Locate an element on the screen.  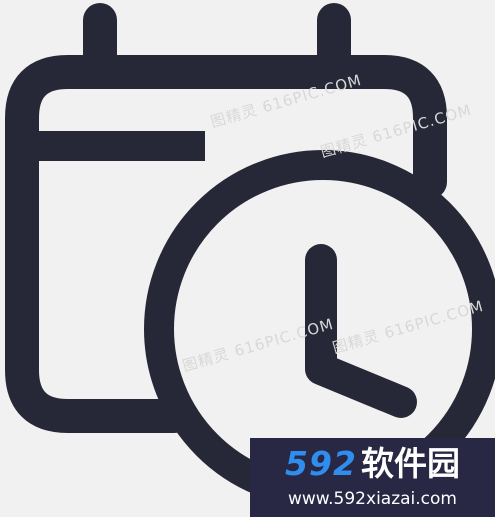
clock-hands is located at coordinates (361, 331).